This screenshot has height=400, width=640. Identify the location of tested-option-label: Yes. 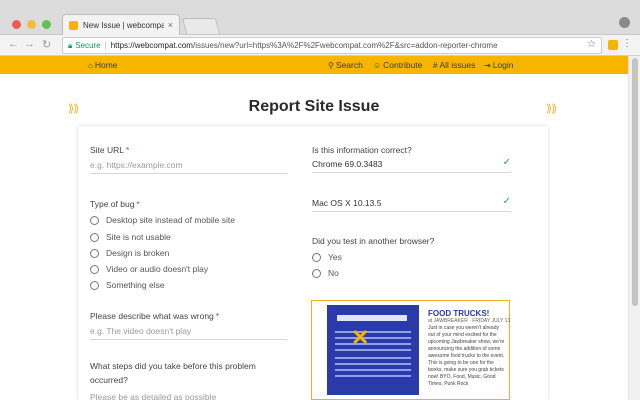
(335, 257).